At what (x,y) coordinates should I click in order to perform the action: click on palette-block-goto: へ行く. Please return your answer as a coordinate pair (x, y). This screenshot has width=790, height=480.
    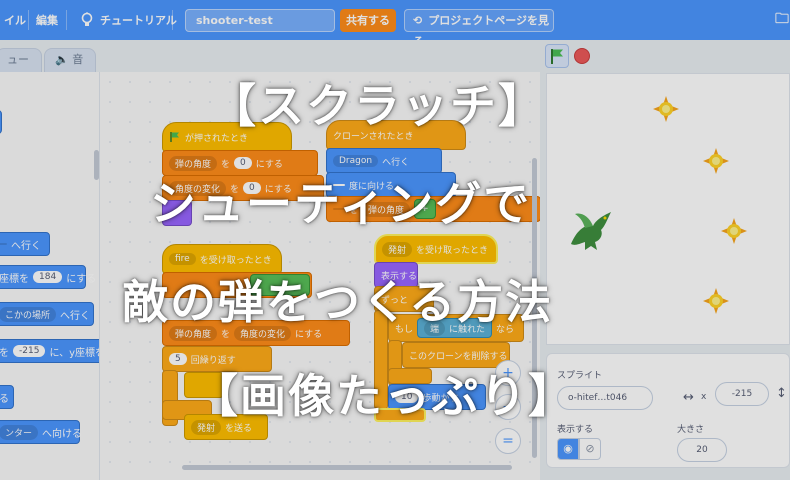
    Looking at the image, I should click on (25, 244).